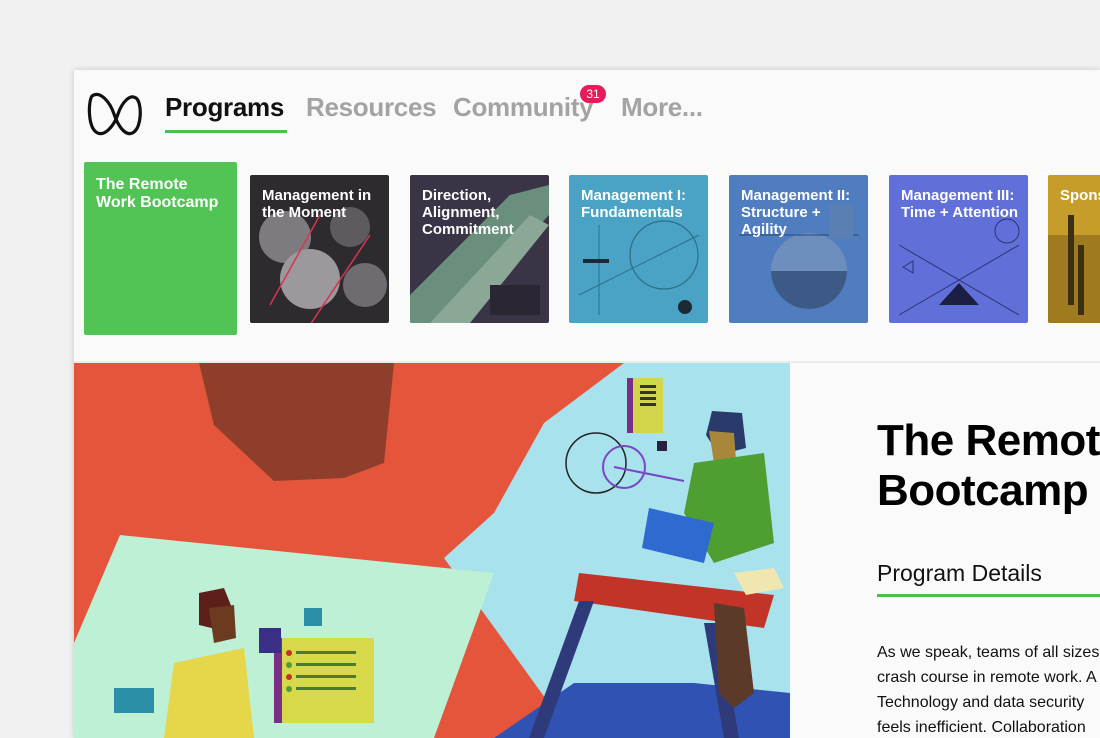  I want to click on active-tab-underline, so click(226, 131).